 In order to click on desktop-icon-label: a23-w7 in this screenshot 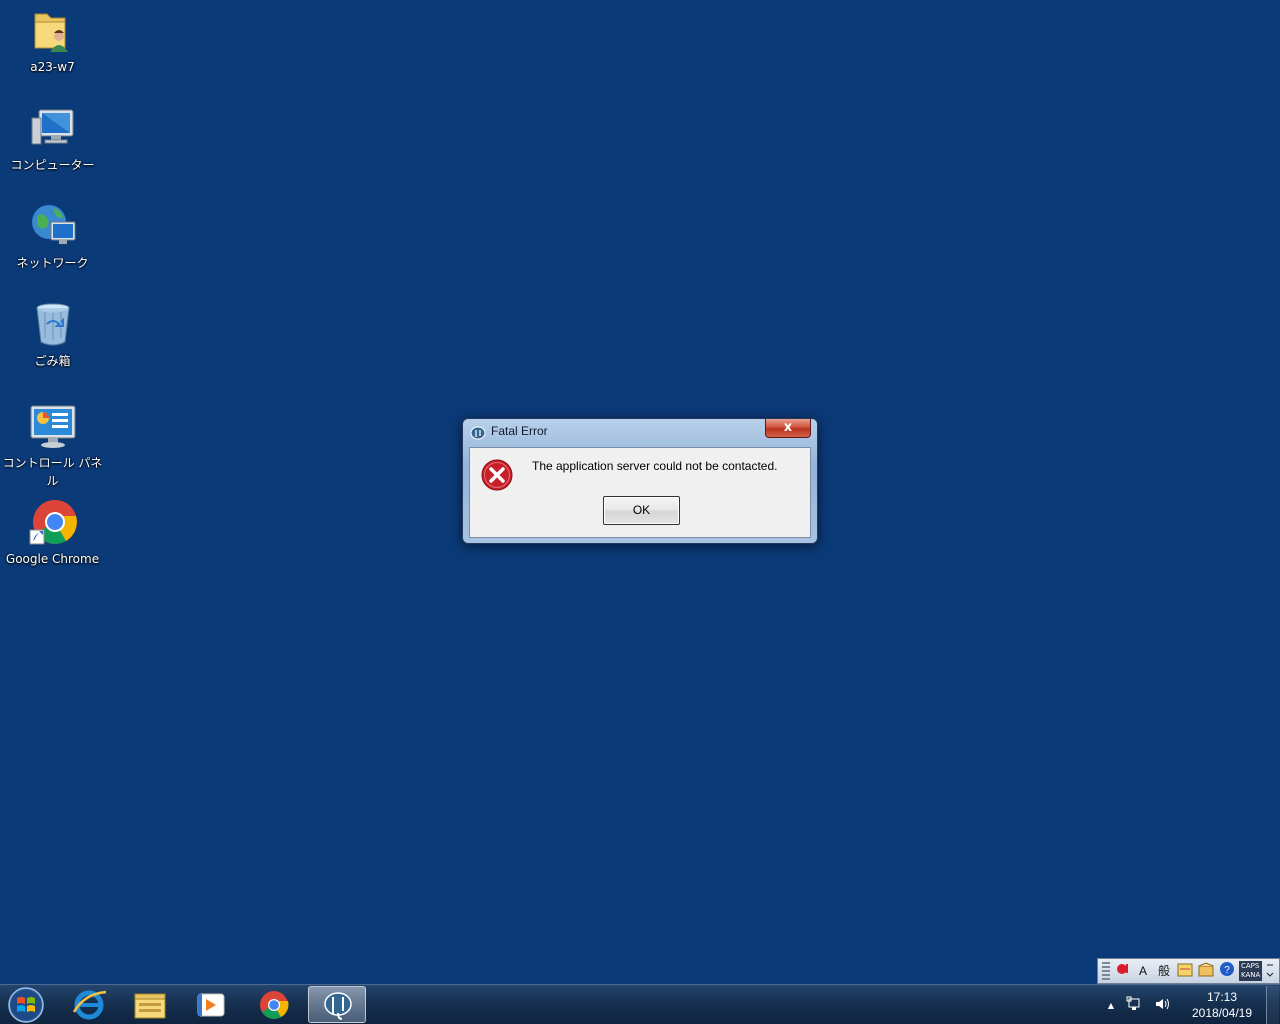, I will do `click(52, 67)`.